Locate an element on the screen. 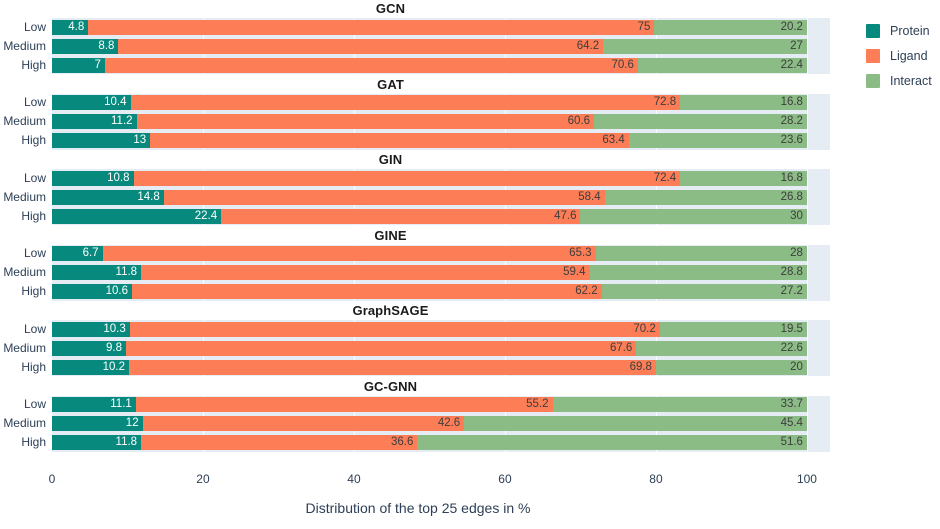  bar-segment-ligand: 58.4 is located at coordinates (384, 197).